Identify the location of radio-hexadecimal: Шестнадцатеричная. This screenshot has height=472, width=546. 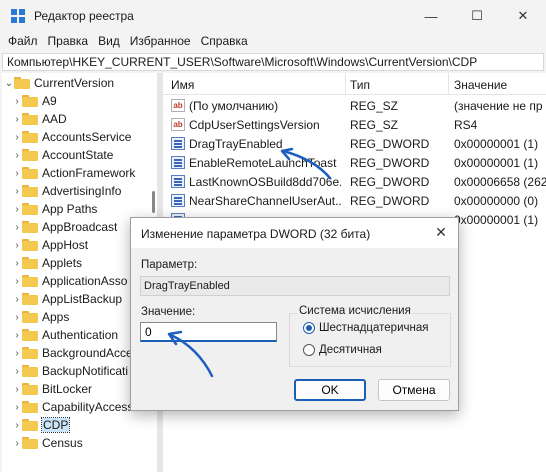
(365, 328).